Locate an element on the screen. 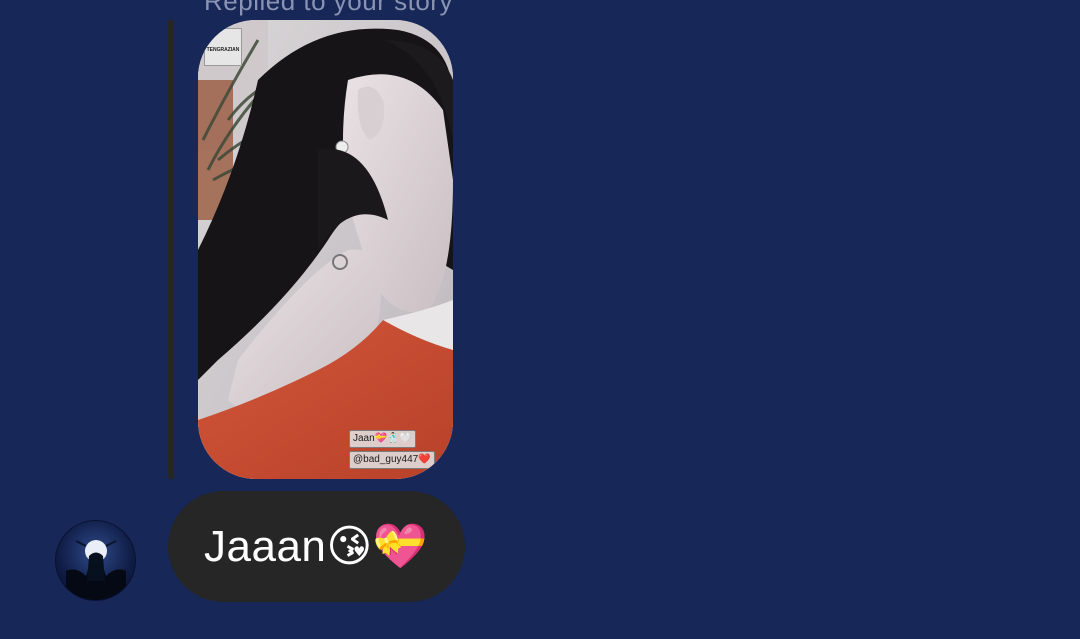  story-text-tag: Jaan💝🕺🏻🤍 is located at coordinates (383, 439).